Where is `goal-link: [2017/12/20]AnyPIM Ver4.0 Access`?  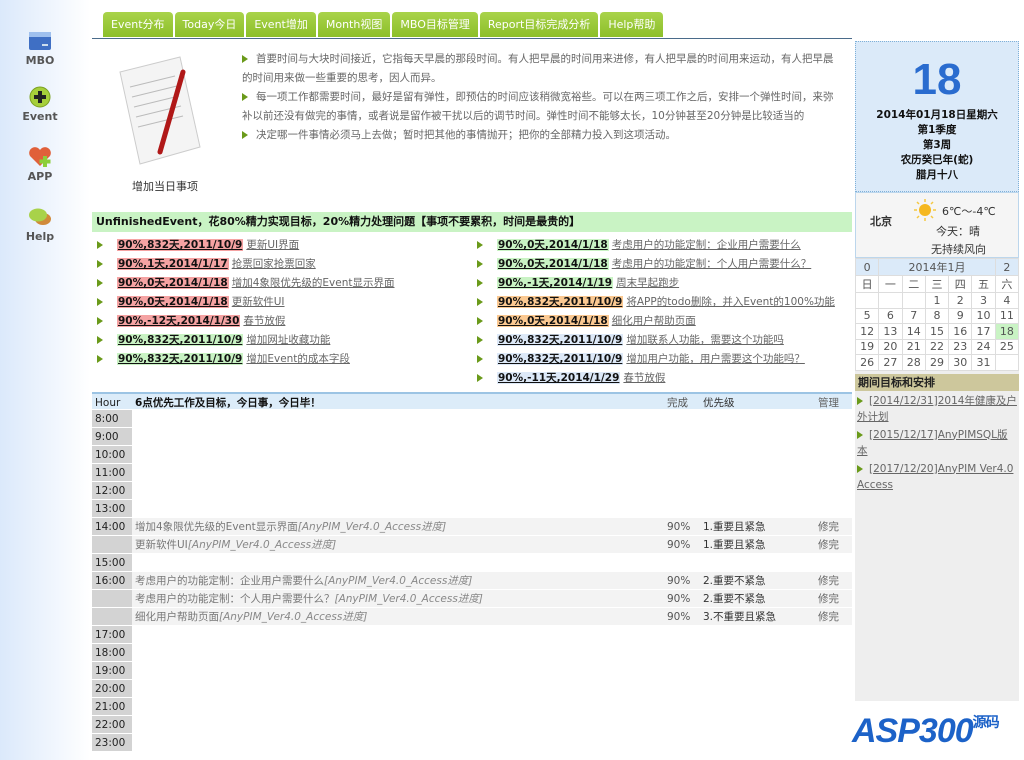 goal-link: [2017/12/20]AnyPIM Ver4.0 Access is located at coordinates (935, 477).